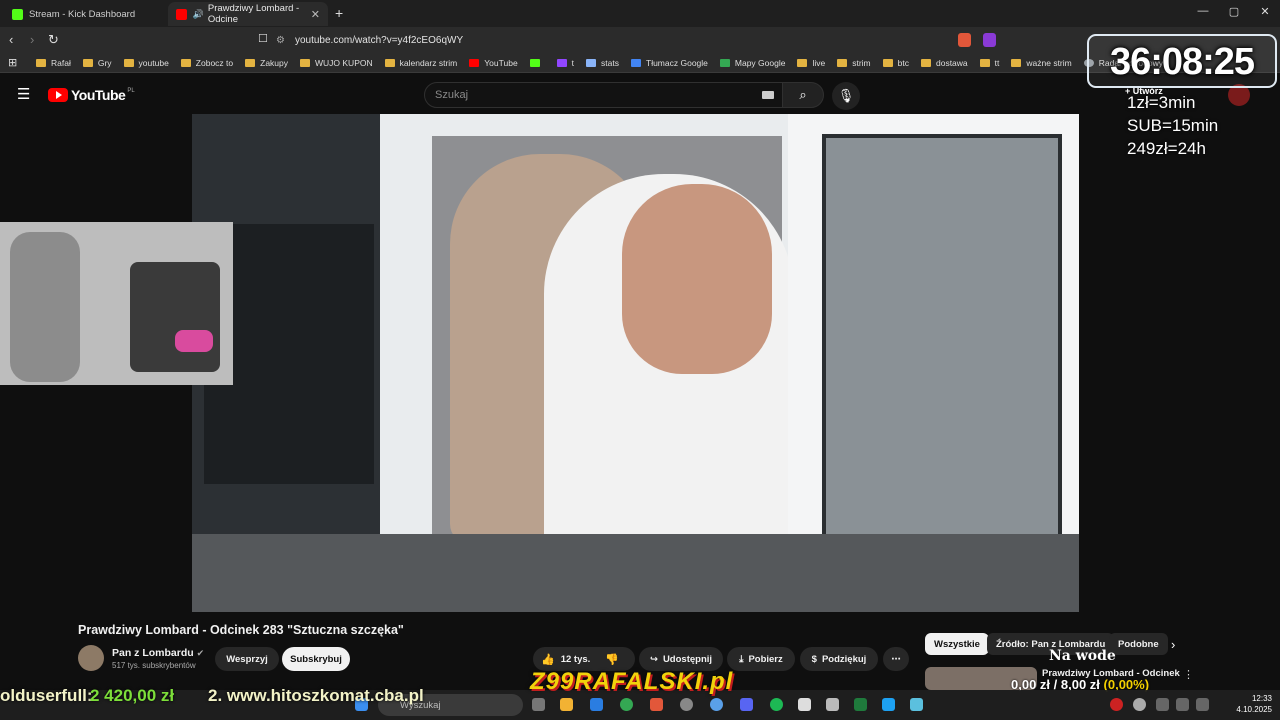 The height and width of the screenshot is (720, 1280). Describe the element at coordinates (686, 704) in the screenshot. I see `obs-icon` at that location.